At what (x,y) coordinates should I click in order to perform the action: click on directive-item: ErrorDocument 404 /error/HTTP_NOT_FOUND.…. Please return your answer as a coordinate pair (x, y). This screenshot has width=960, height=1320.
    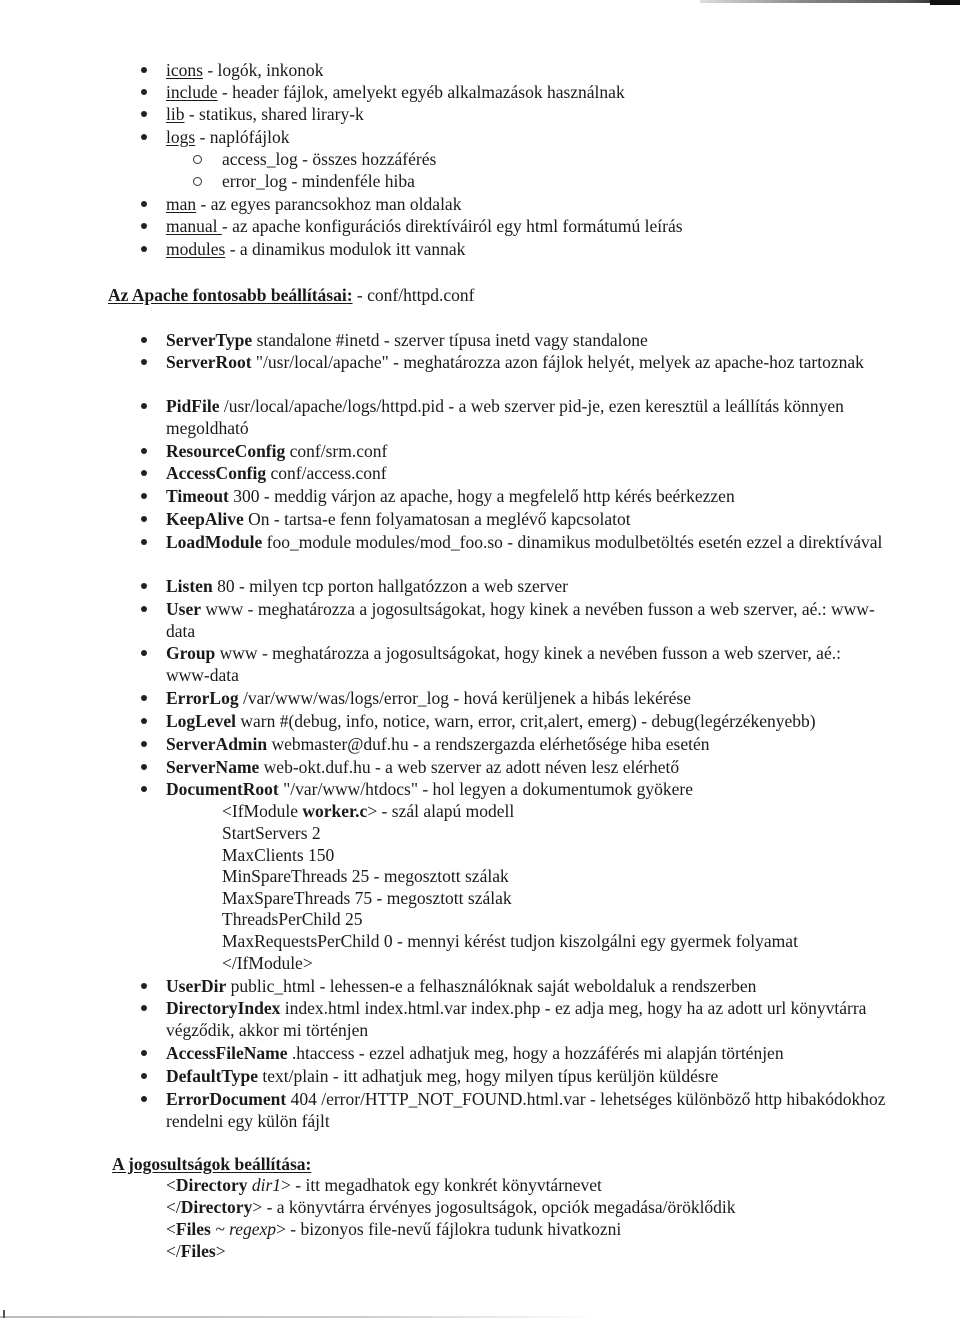
    Looking at the image, I should click on (513, 1110).